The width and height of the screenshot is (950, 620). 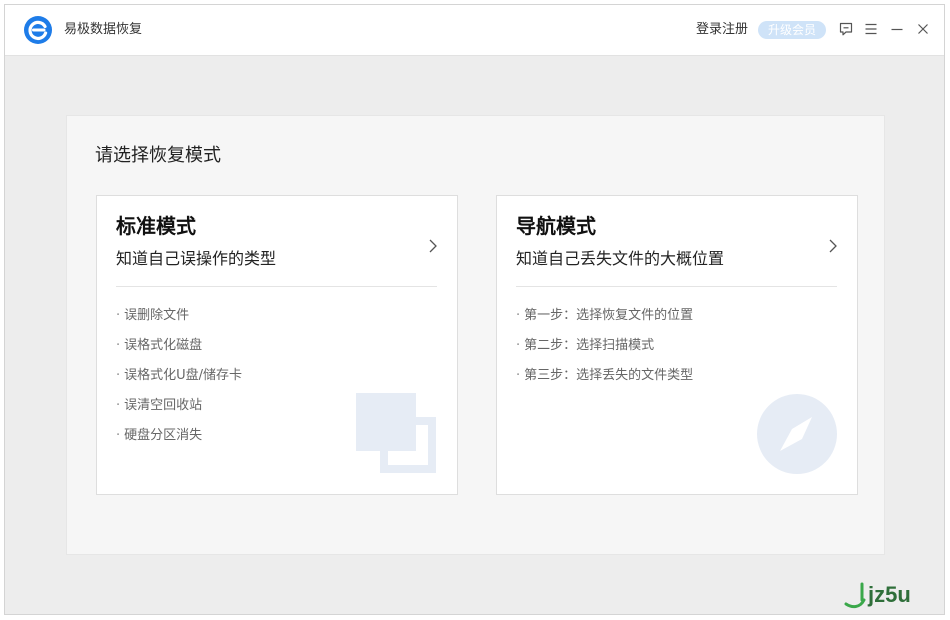 I want to click on title-bar: 易极数据恢复 登录注册 升级会员, so click(x=474, y=30).